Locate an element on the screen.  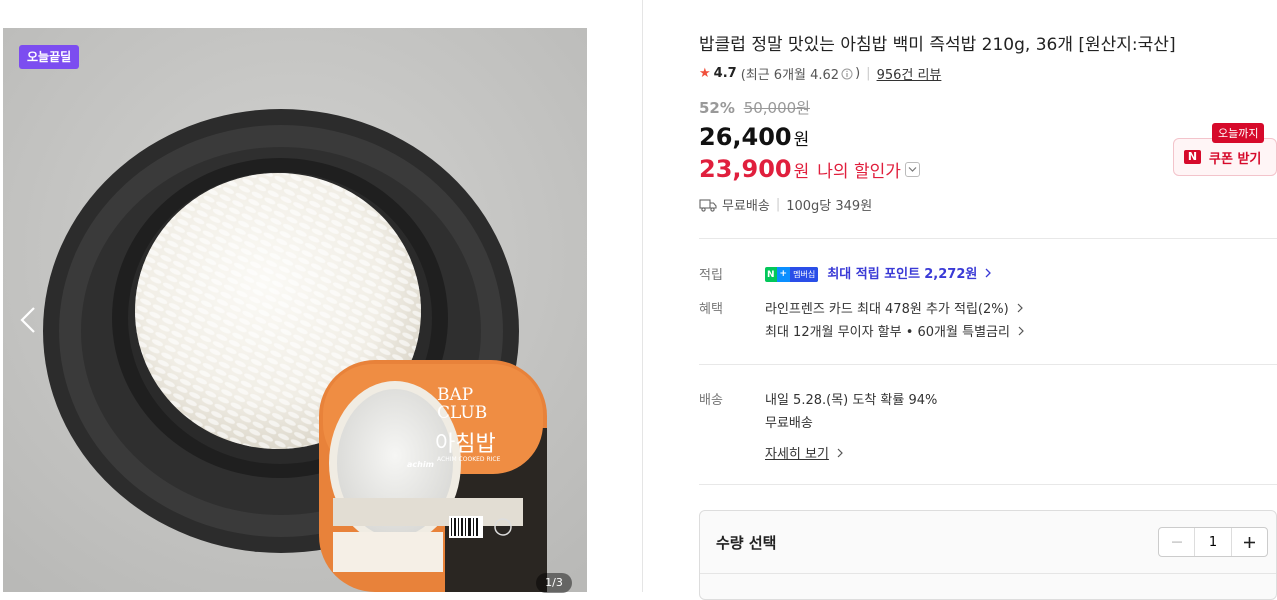
product-title: 밥클럽 정말 맛있는 아침밥 백미 즉석밥 210g, 36개 [원산지:국산] is located at coordinates (937, 45).